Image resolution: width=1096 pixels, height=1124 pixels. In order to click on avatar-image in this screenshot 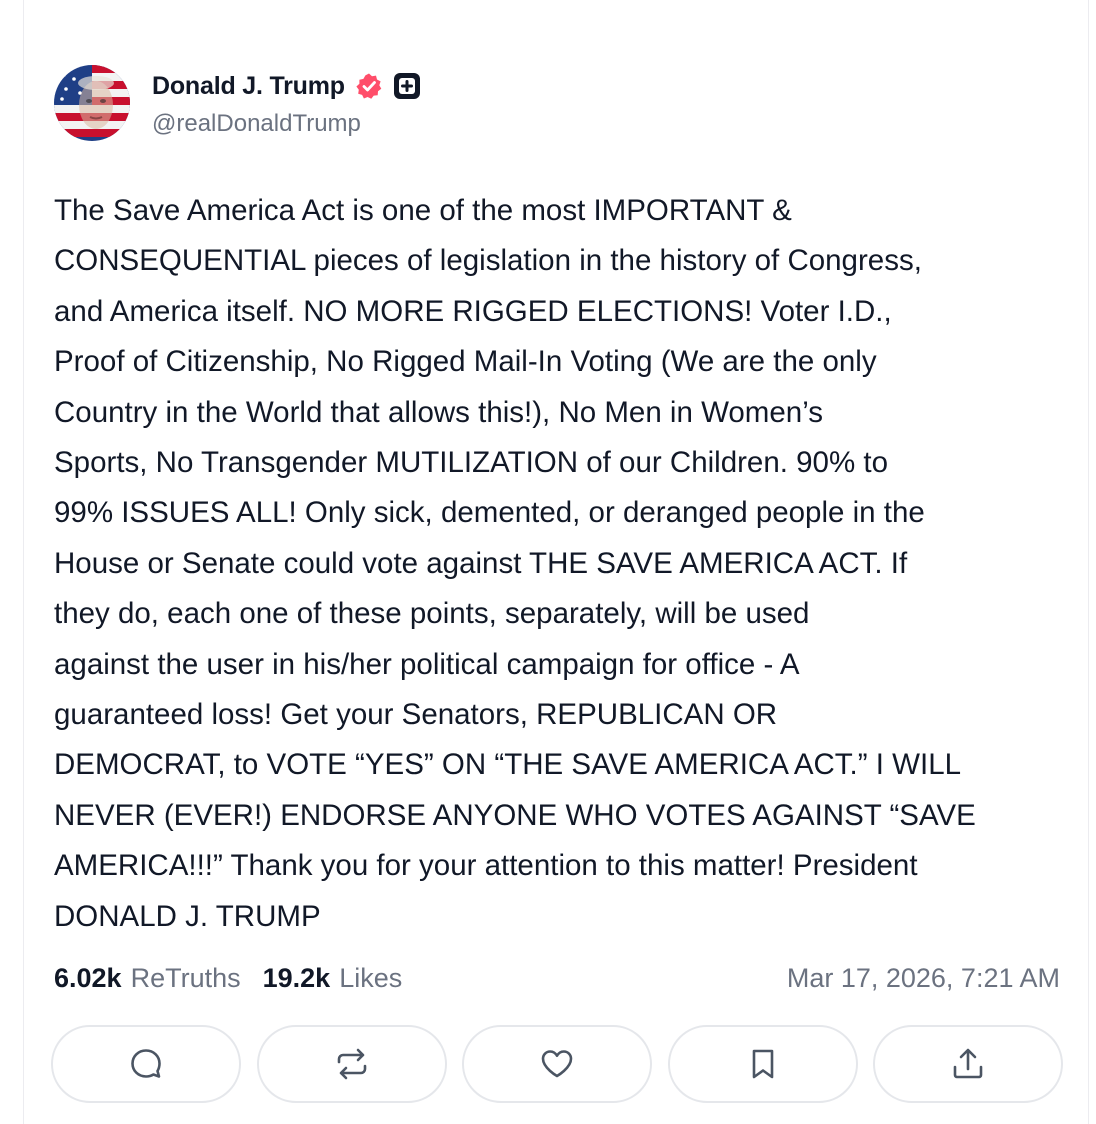, I will do `click(92, 103)`.